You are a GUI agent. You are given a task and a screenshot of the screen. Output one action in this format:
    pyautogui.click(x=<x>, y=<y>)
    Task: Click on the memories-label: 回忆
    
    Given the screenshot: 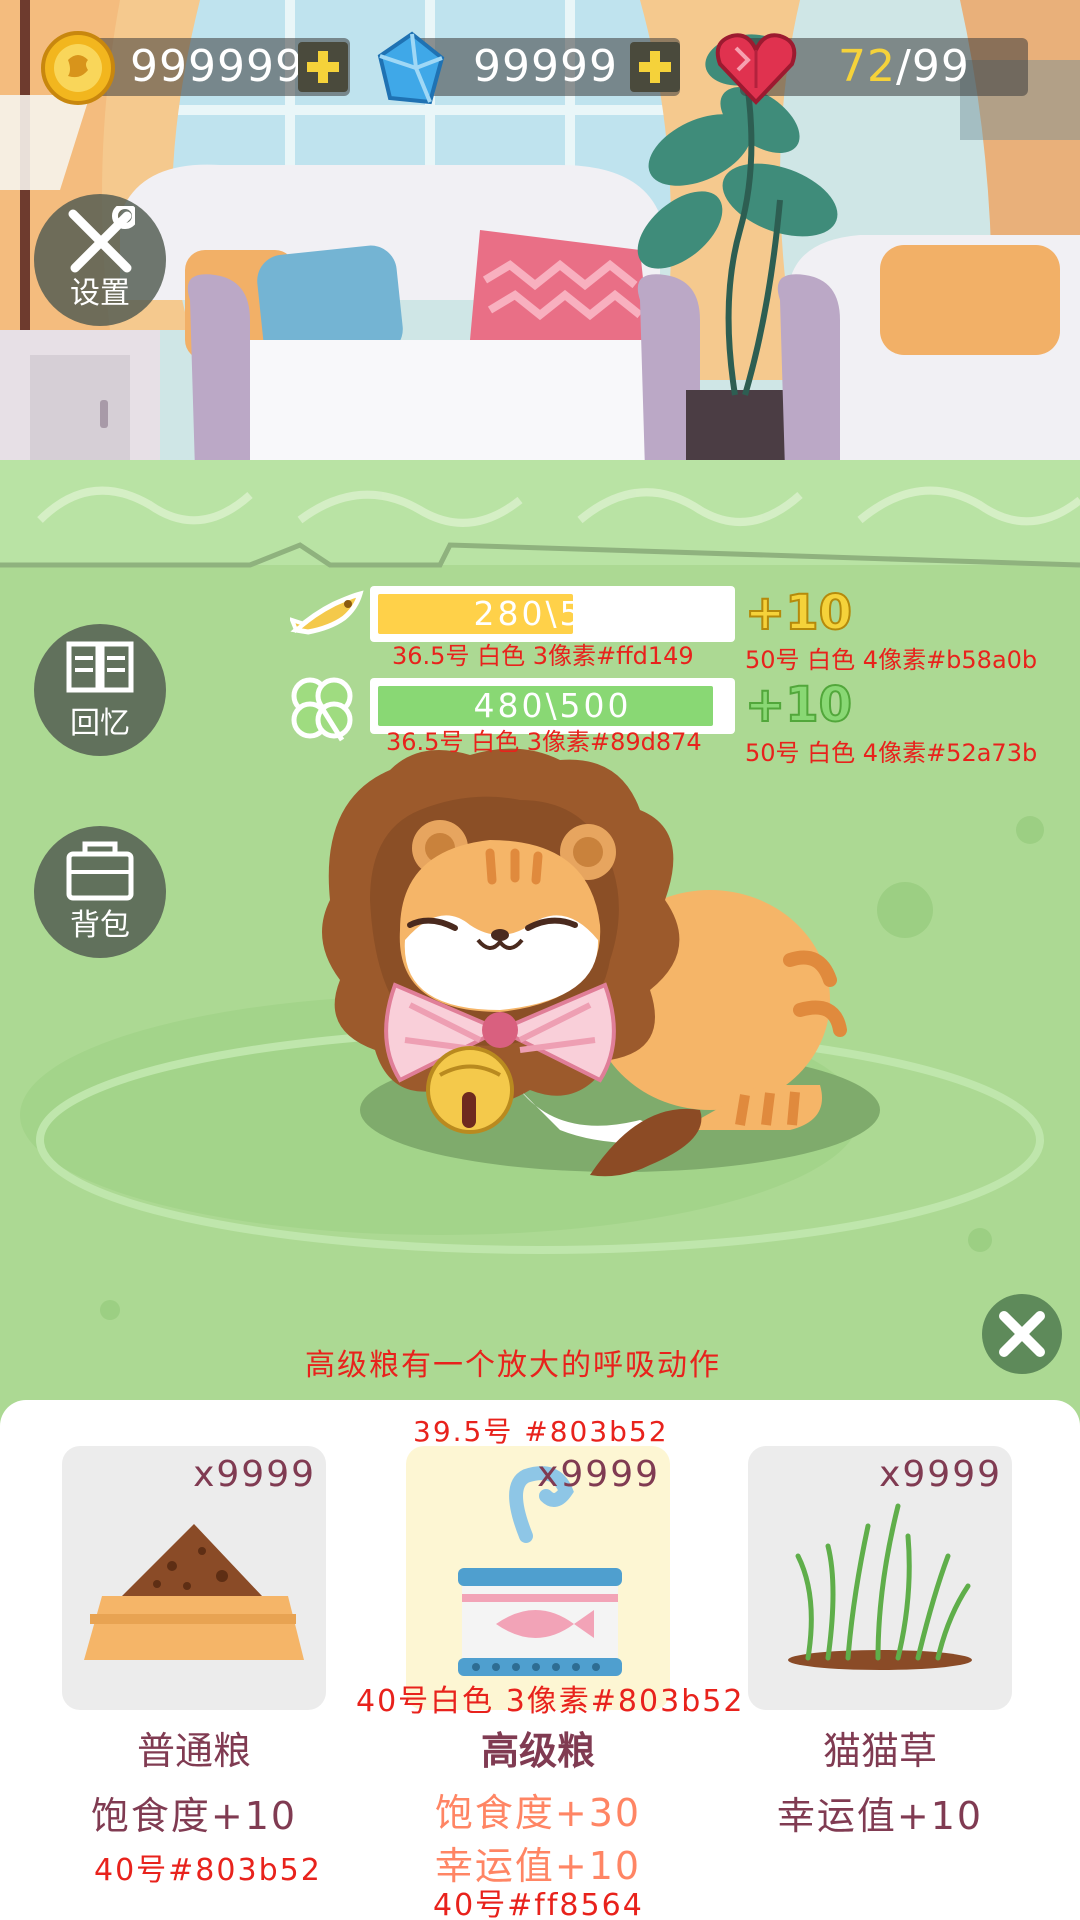 What is the action you would take?
    pyautogui.click(x=100, y=723)
    